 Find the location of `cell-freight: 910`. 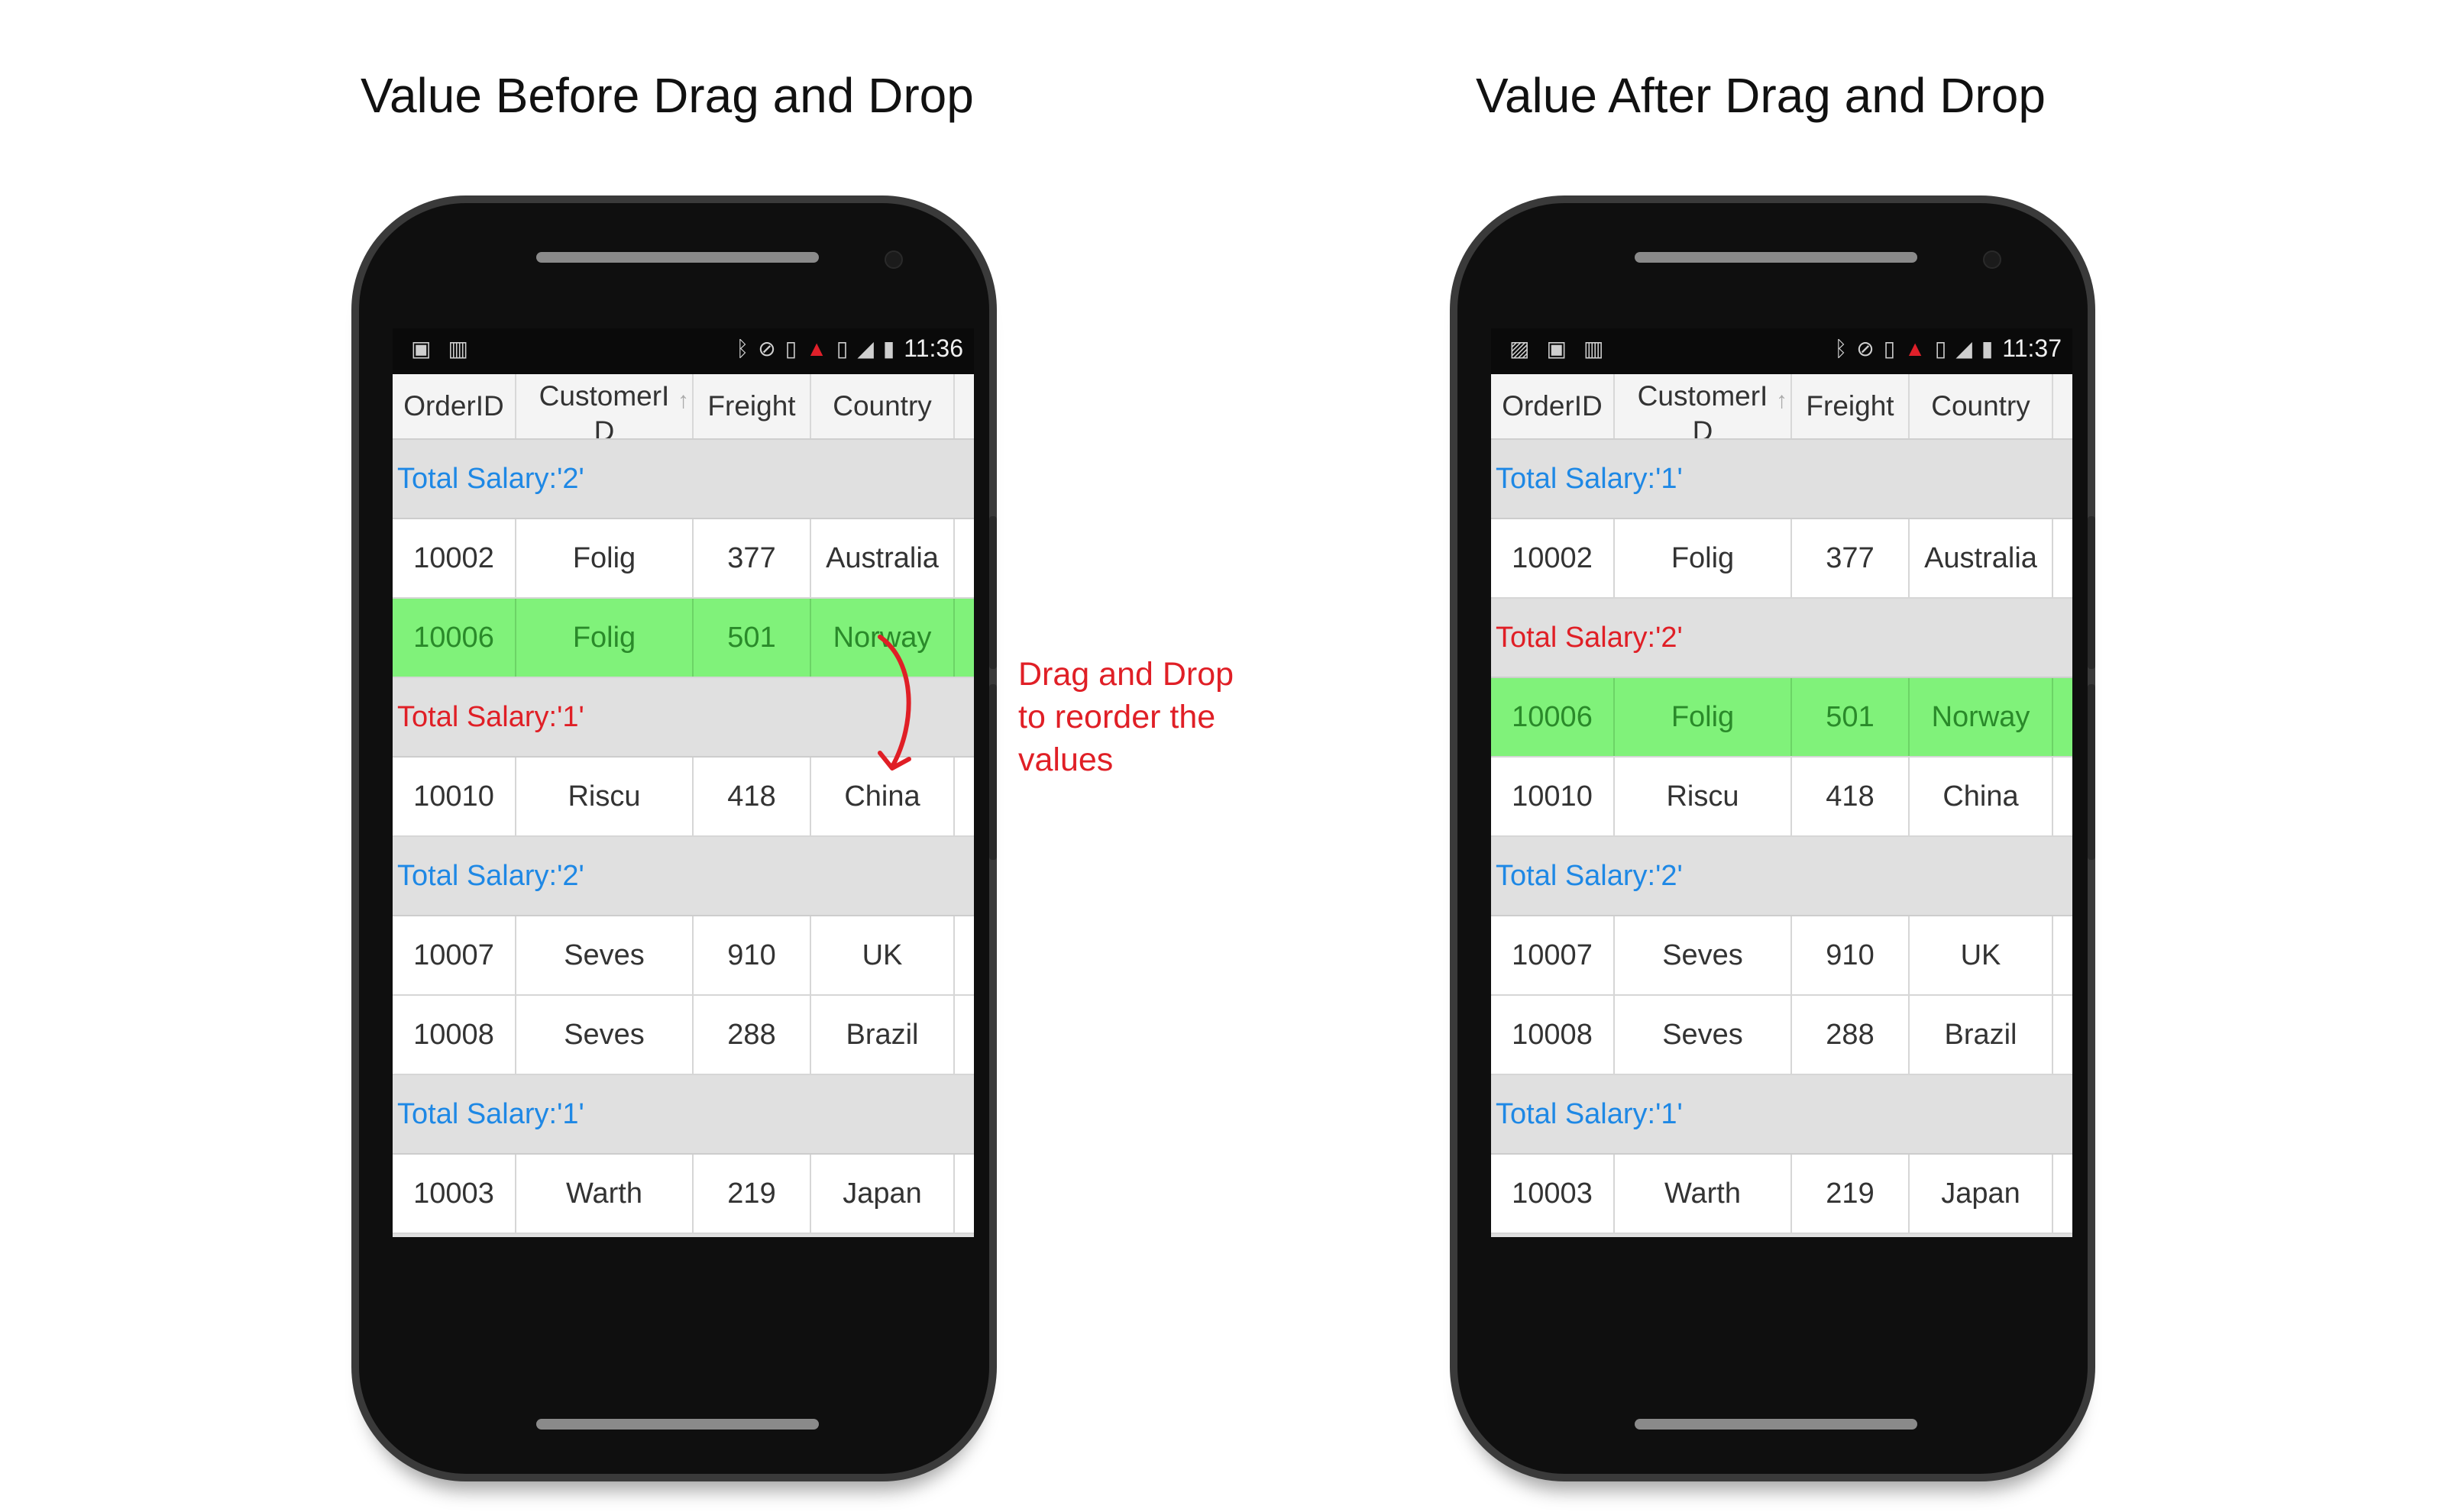

cell-freight: 910 is located at coordinates (752, 955).